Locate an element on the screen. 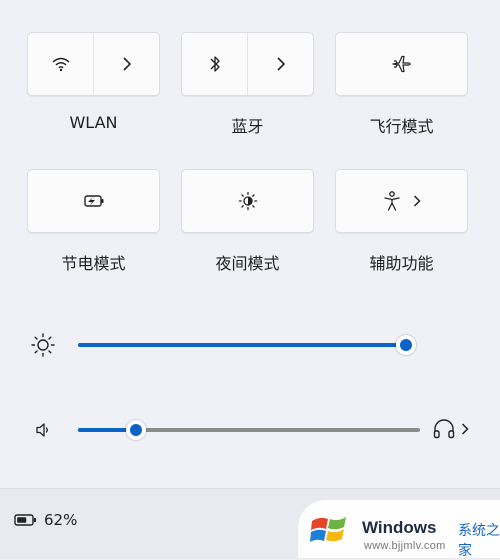  wlan-expand-button is located at coordinates (126, 64).